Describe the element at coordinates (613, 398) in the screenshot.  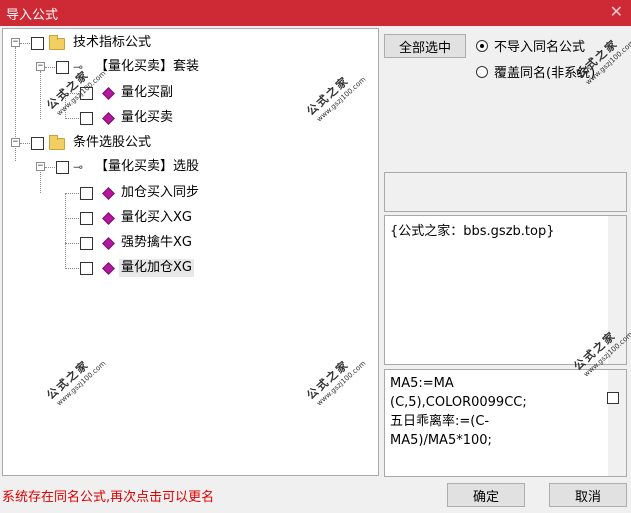
I see `code-checkbox` at that location.